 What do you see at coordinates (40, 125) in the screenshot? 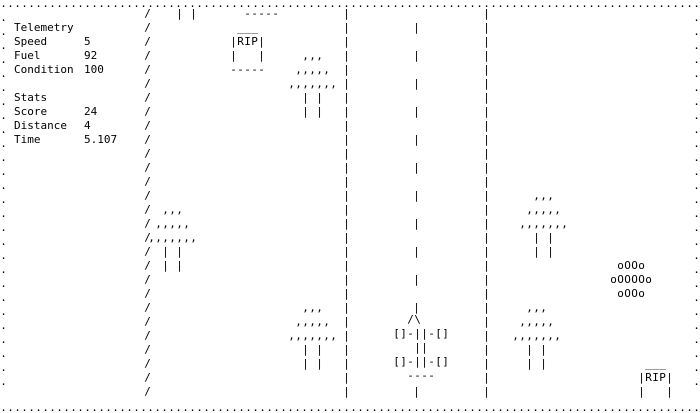
I see `distance-label: Distance` at bounding box center [40, 125].